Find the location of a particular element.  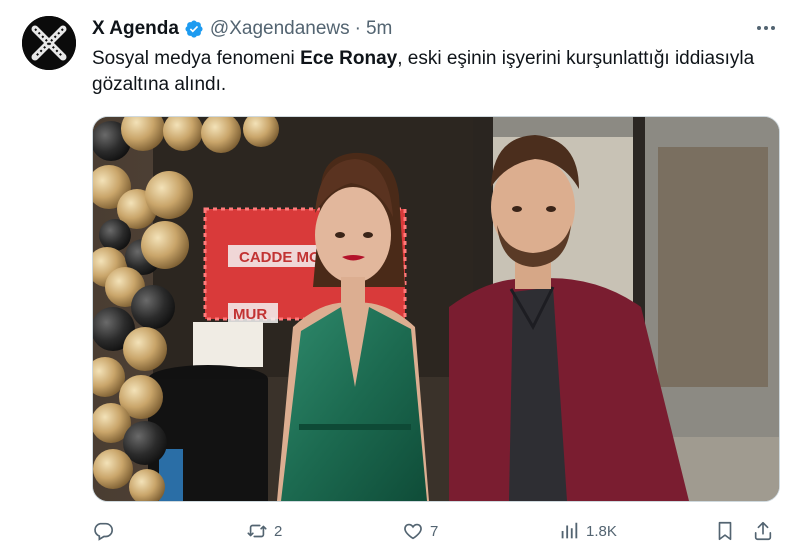

more-options-button is located at coordinates (766, 28).